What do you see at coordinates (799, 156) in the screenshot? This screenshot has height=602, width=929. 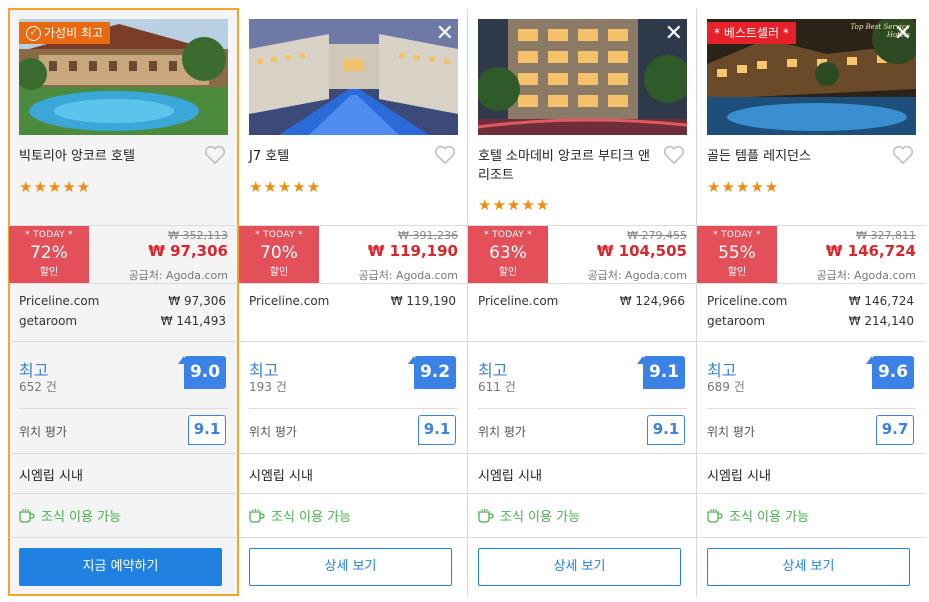 I see `hotel-name: 골든 템플 레지던스` at bounding box center [799, 156].